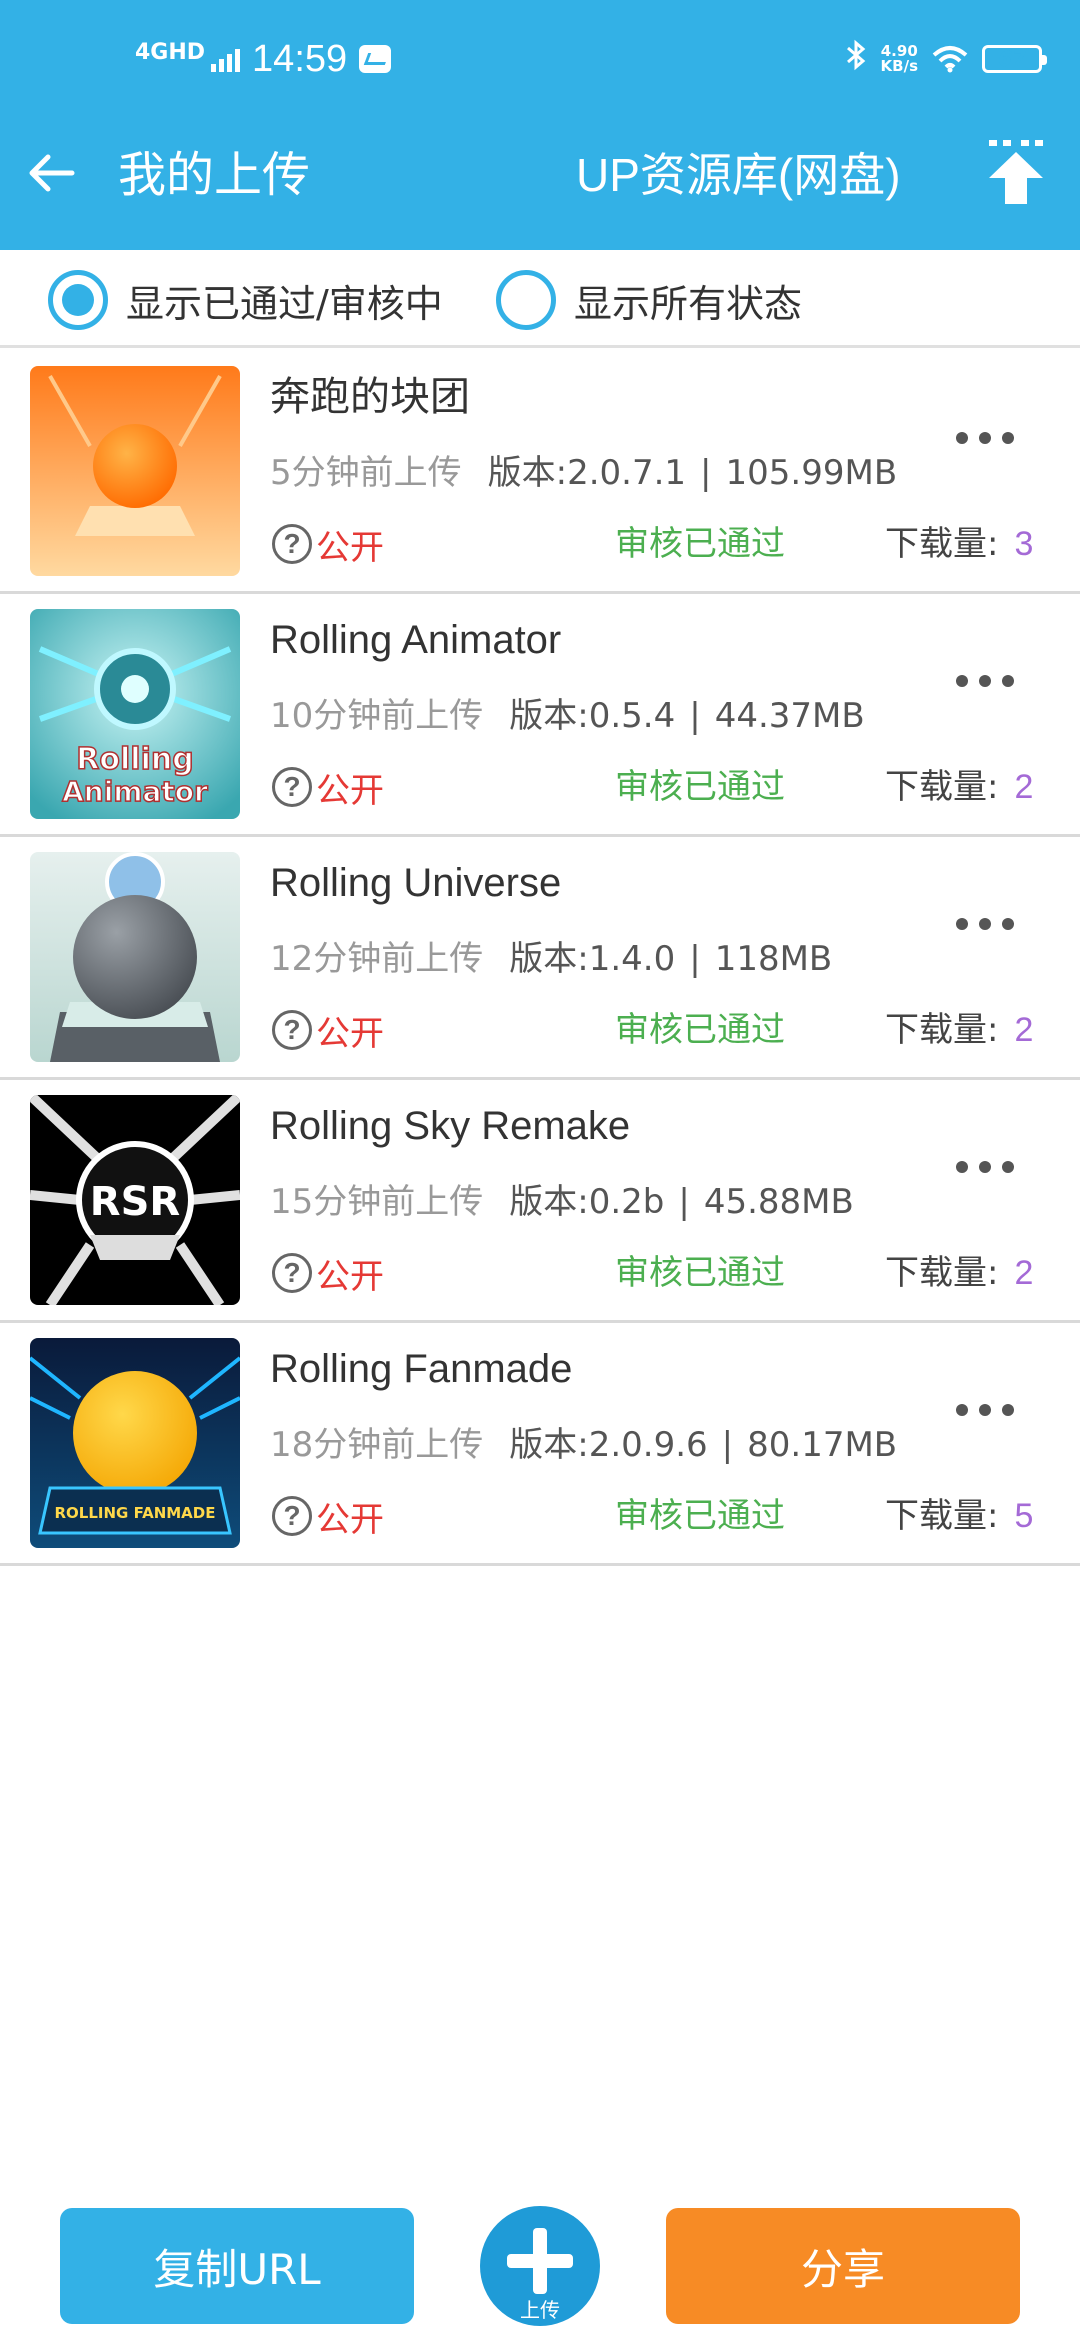  Describe the element at coordinates (959, 1516) in the screenshot. I see `download-count: 下载量: 5` at that location.